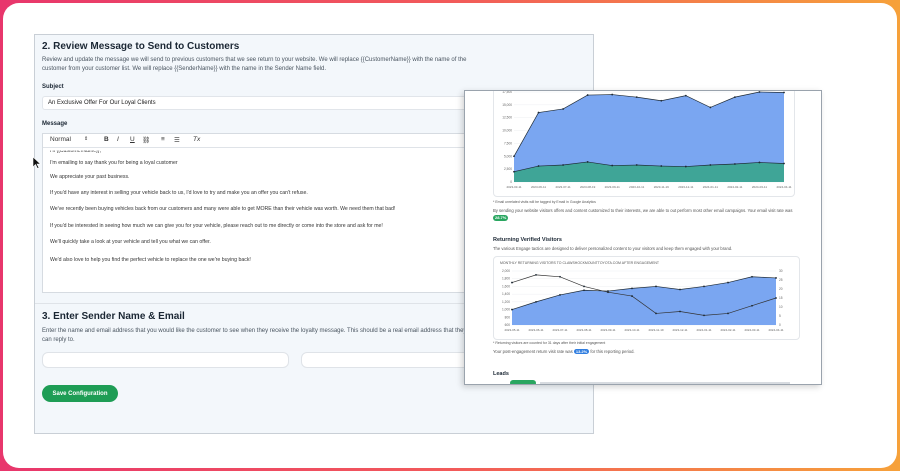  I want to click on x-tick-label: 2023-11-19, so click(661, 187).